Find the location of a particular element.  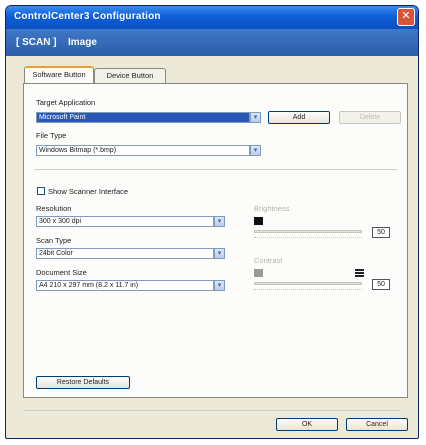

document-size-dropdown: ▾ is located at coordinates (219, 285).